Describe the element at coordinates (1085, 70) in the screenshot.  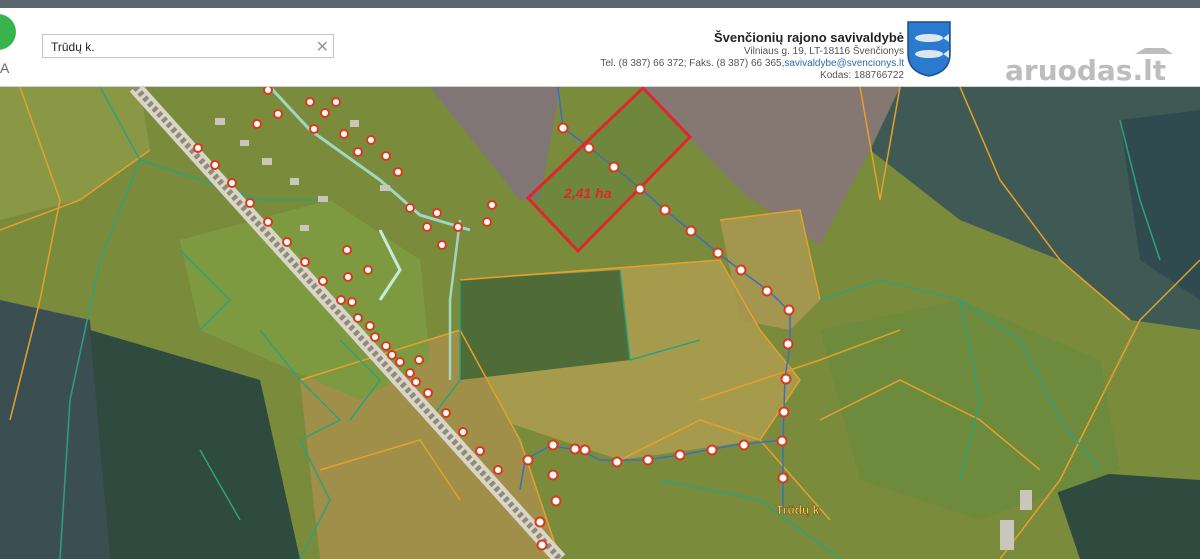
I see `watermark-text: aruodas.lt` at that location.